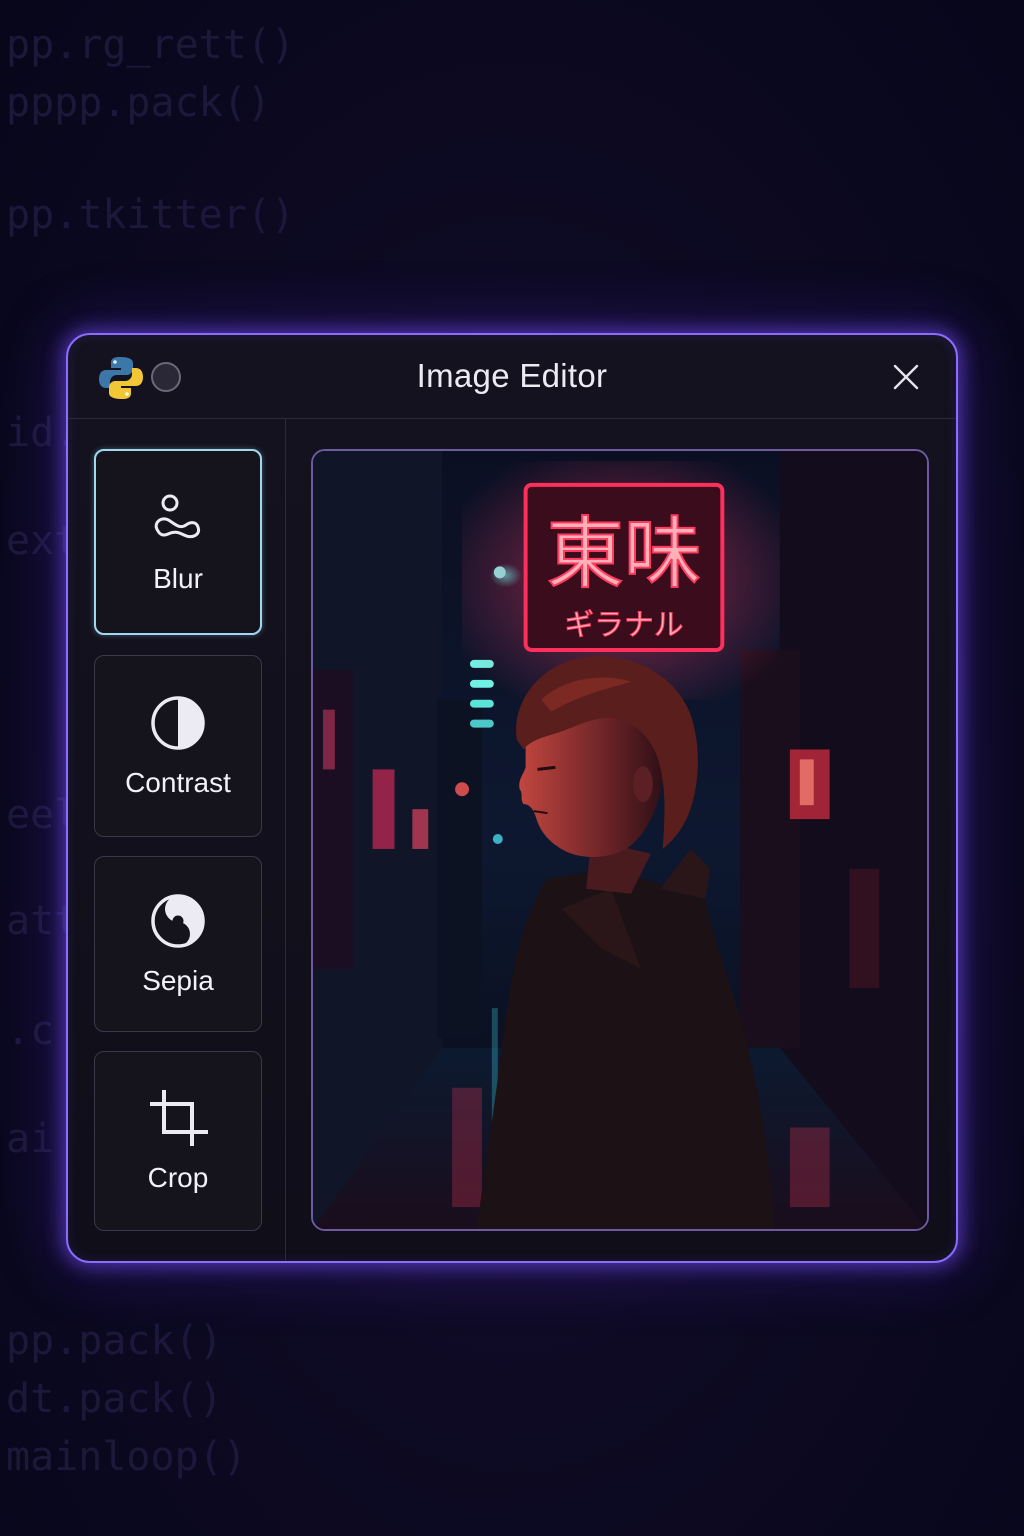 The image size is (1024, 1536). I want to click on contrast-icon, so click(178, 723).